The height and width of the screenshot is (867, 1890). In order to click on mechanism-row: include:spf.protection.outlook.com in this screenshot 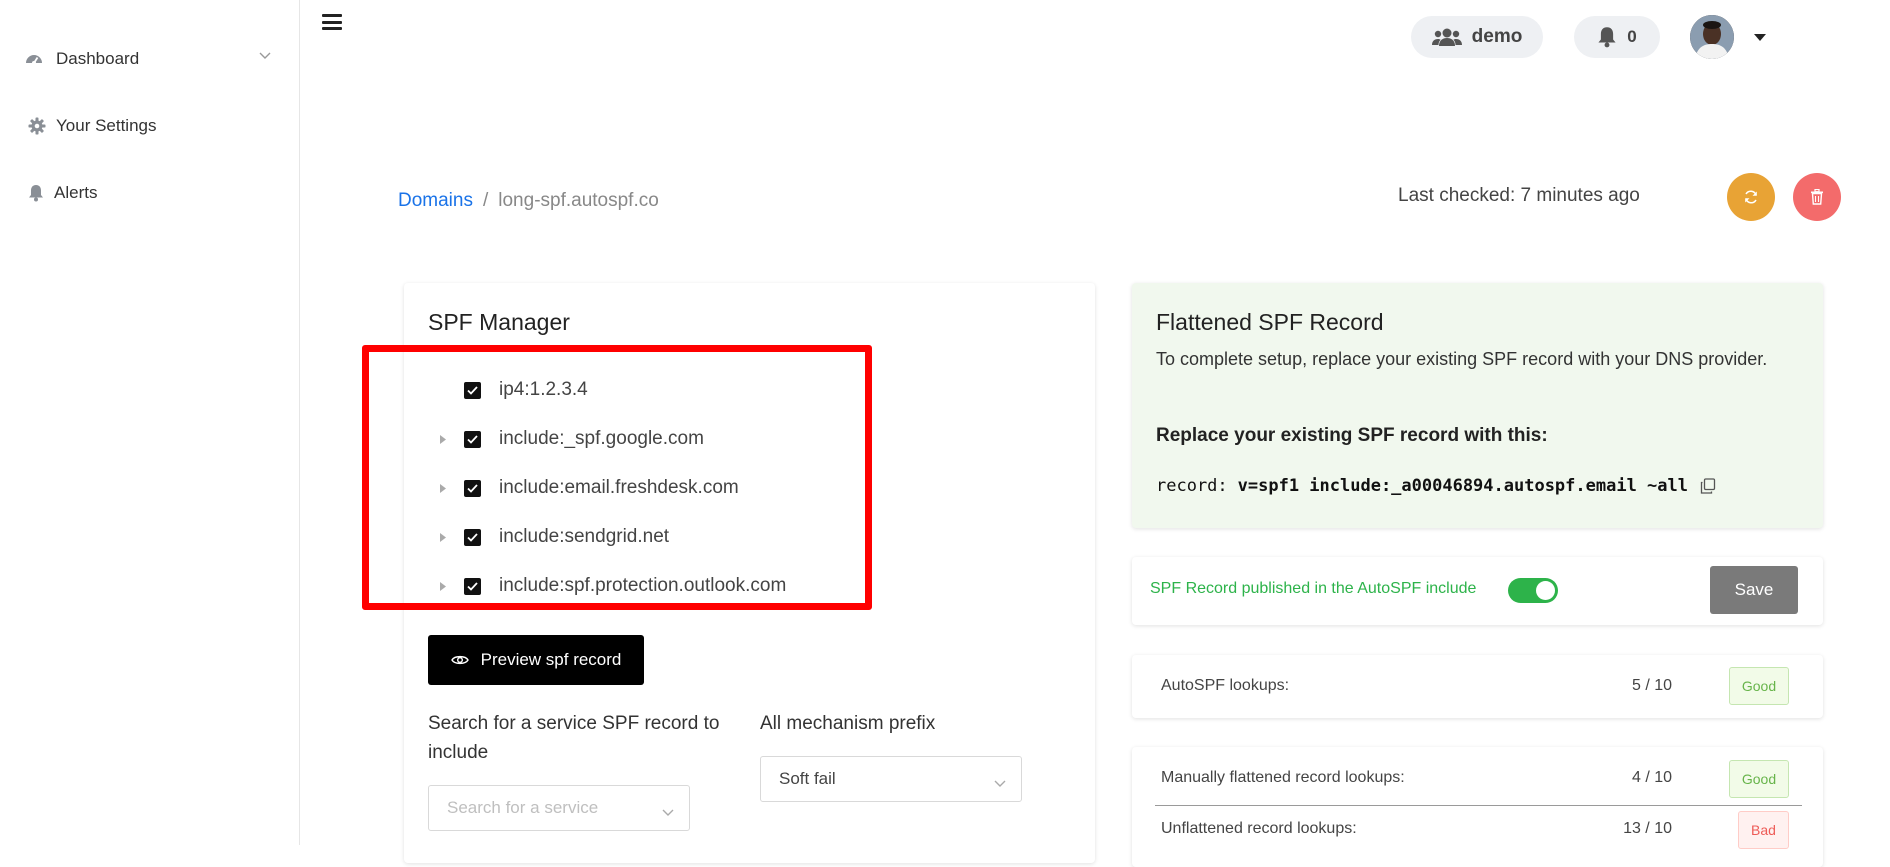, I will do `click(613, 586)`.